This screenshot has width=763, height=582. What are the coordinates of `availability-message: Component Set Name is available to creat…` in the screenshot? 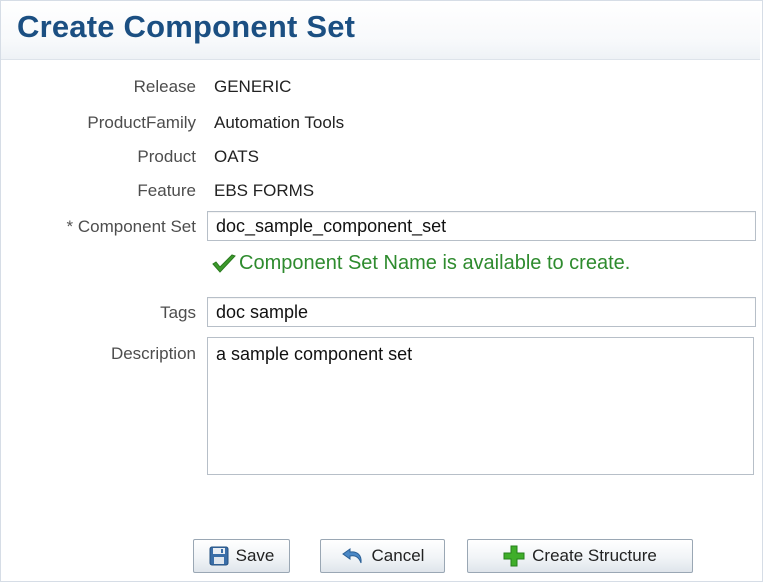 It's located at (435, 263).